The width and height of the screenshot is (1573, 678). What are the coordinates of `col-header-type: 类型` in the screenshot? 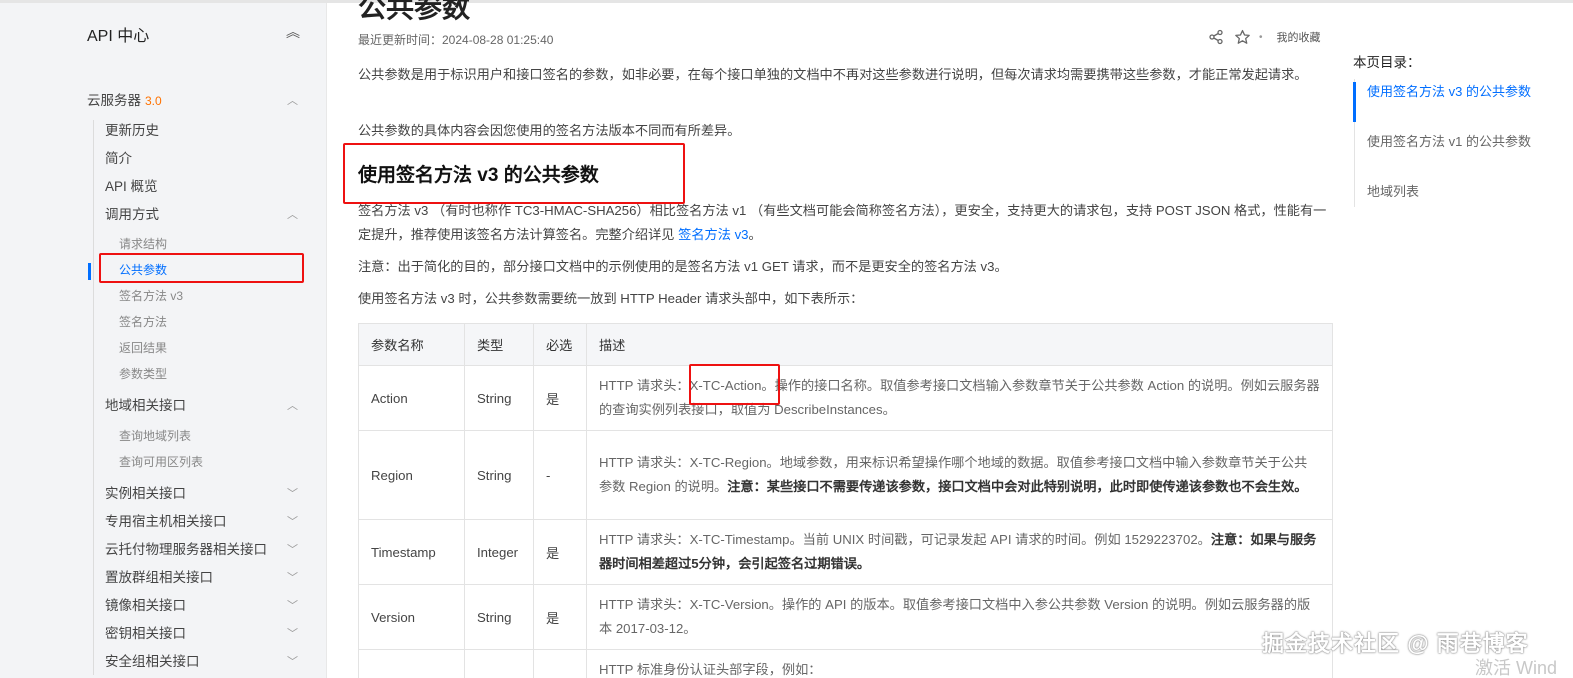 It's located at (499, 344).